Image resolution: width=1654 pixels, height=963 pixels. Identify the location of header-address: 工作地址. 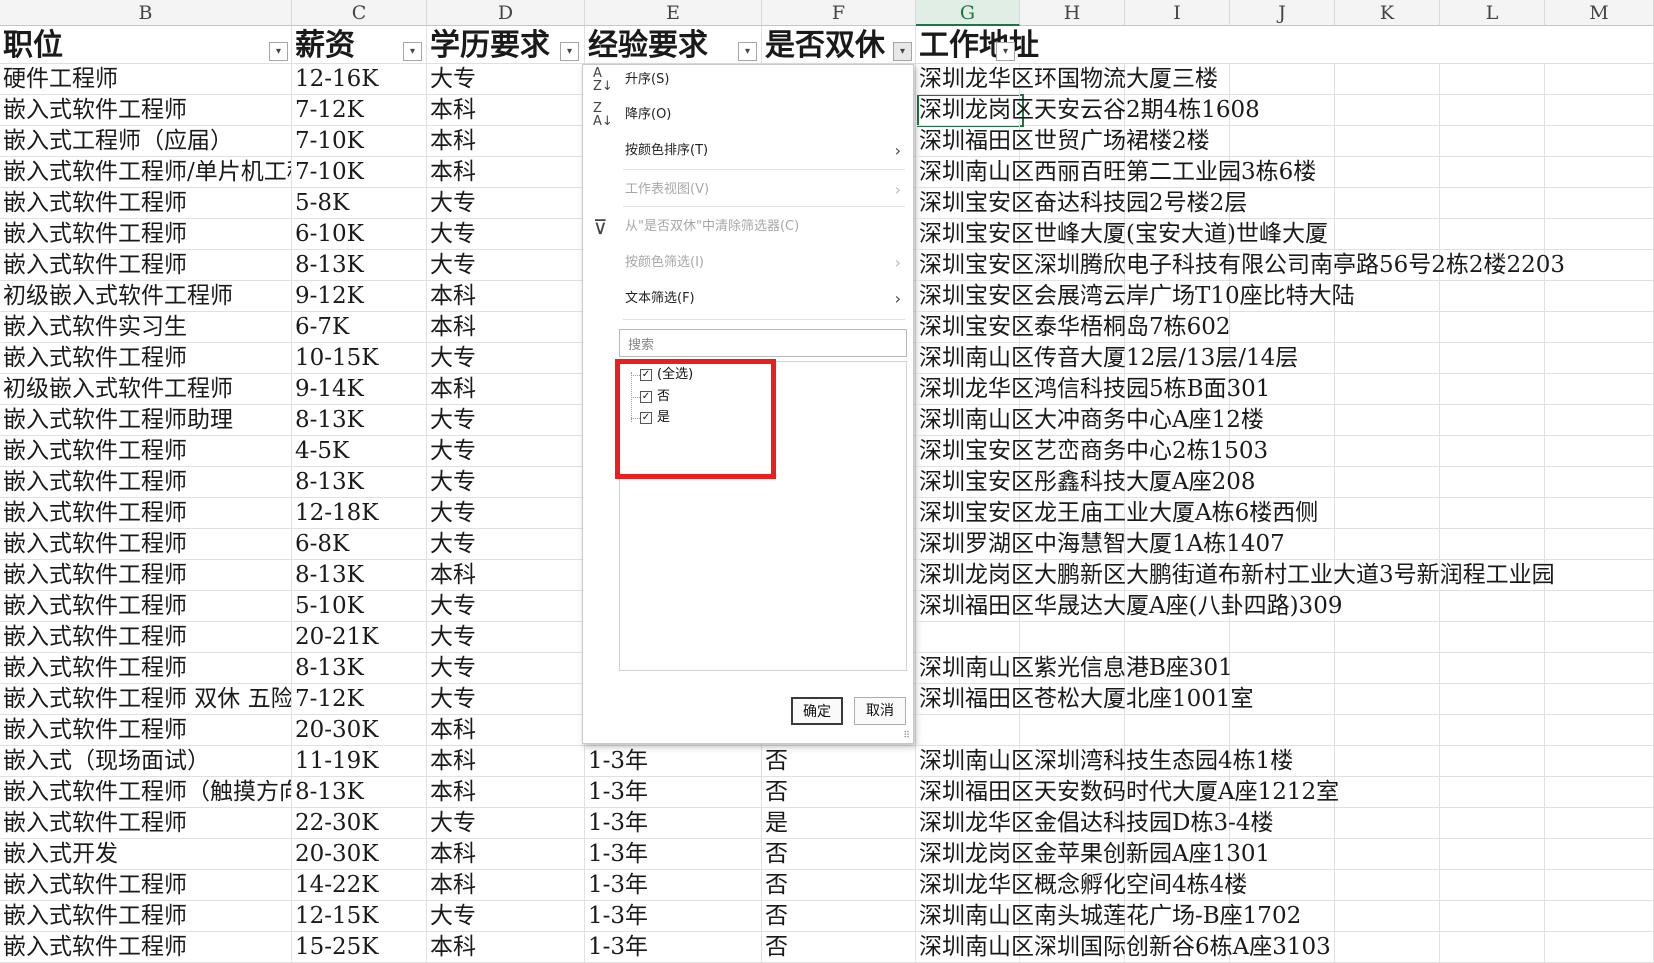
(1285, 45).